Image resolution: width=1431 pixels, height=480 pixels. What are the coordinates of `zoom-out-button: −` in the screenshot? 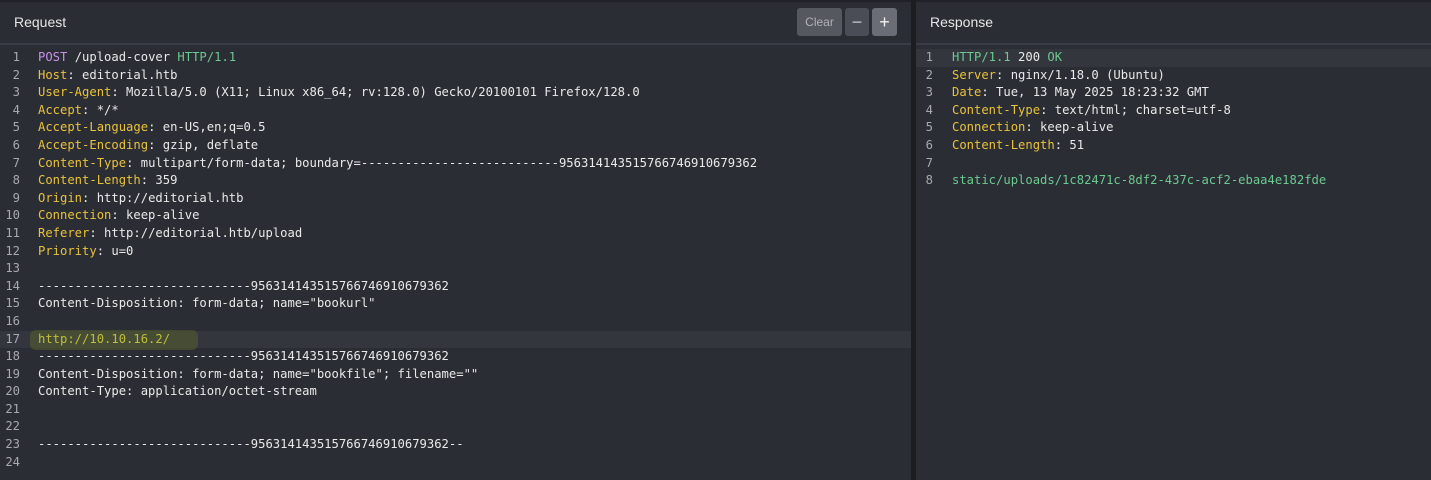 It's located at (857, 22).